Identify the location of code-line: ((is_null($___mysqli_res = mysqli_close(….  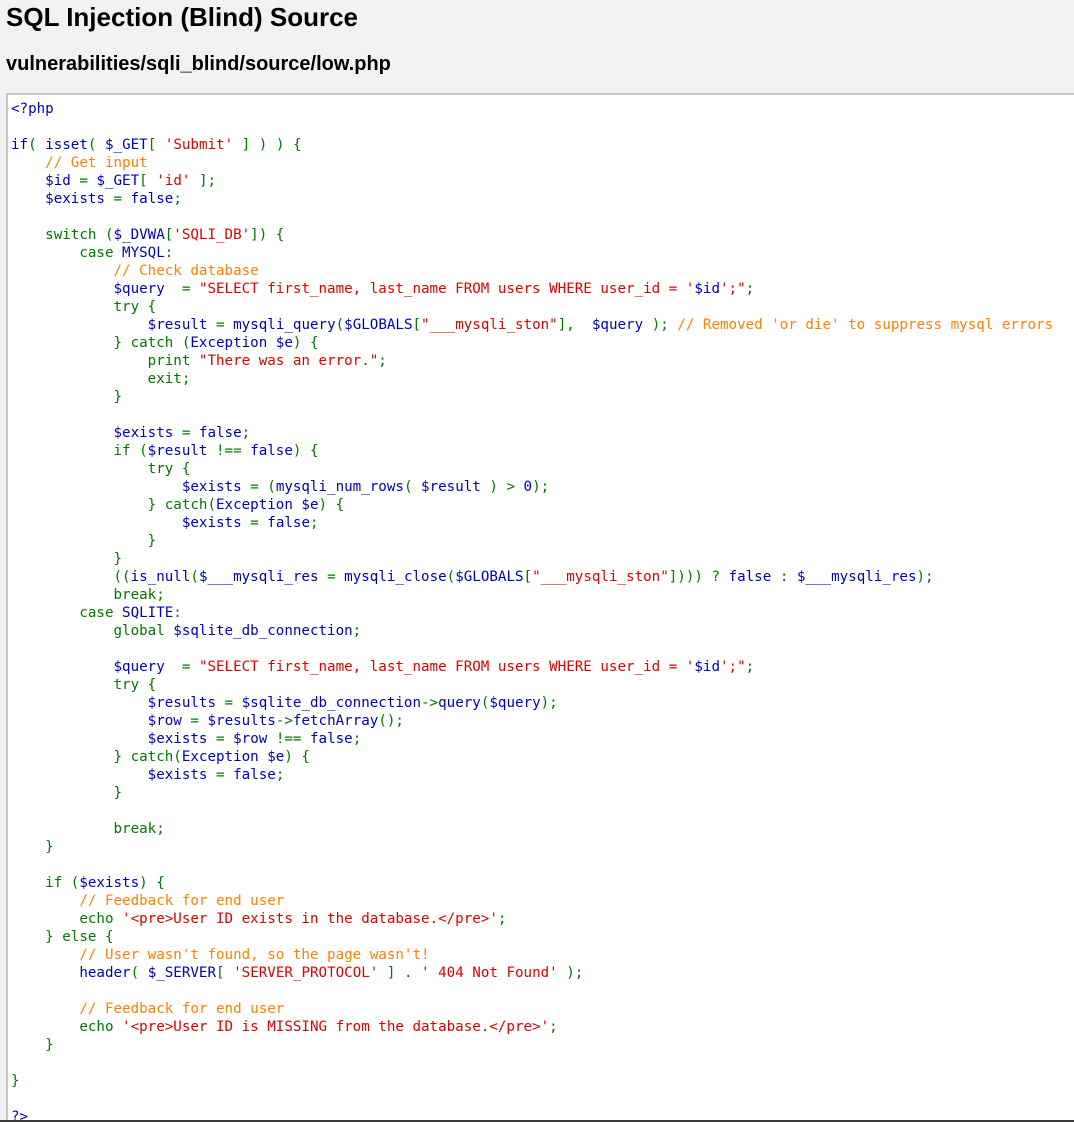
(532, 577).